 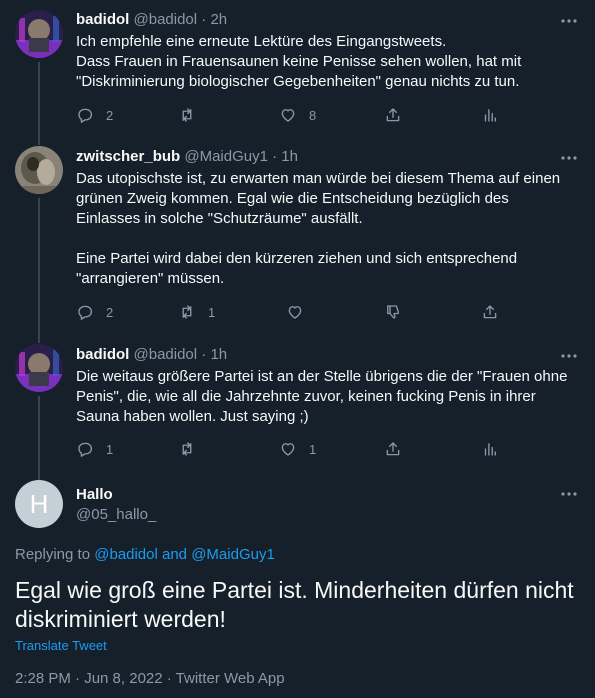 I want to click on like-button, so click(x=301, y=312).